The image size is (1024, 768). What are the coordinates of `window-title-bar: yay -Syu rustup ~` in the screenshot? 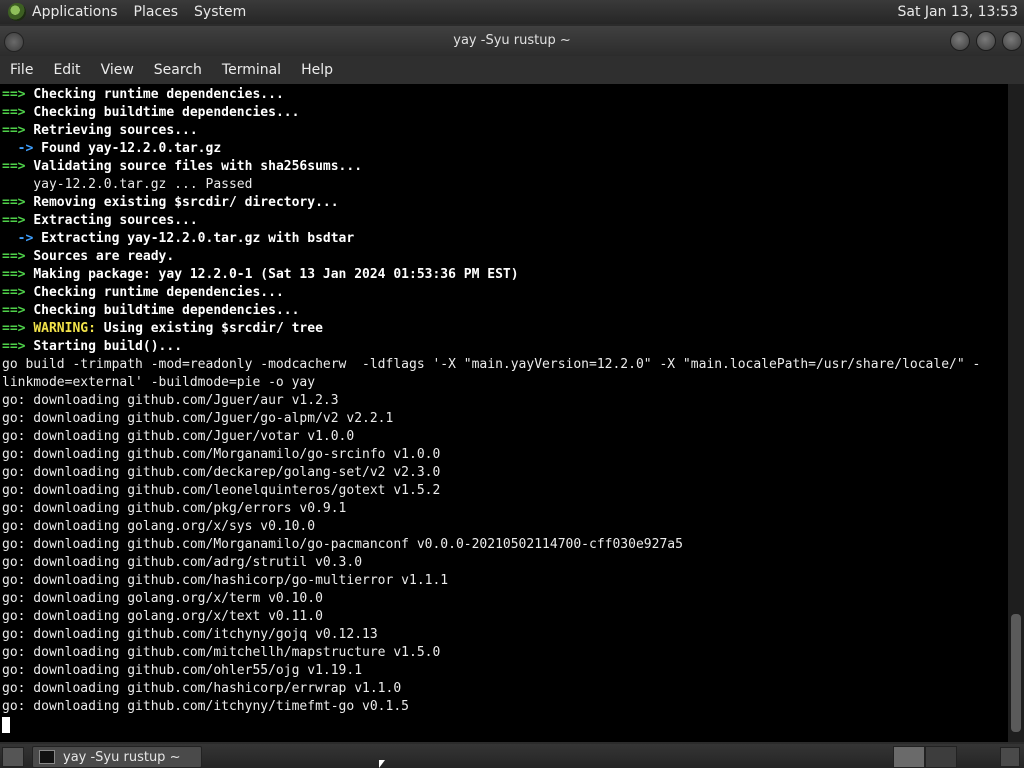 It's located at (512, 41).